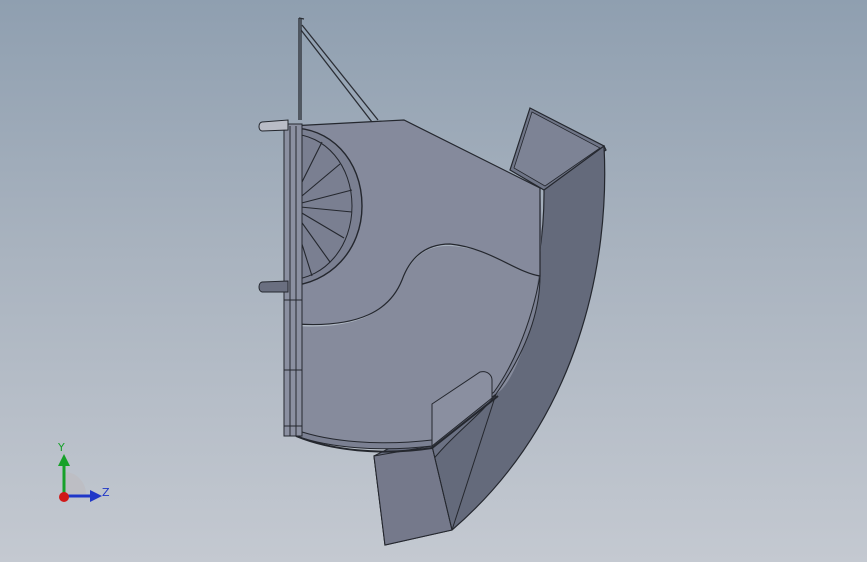 This screenshot has width=867, height=562. I want to click on upper-pin, so click(273, 125).